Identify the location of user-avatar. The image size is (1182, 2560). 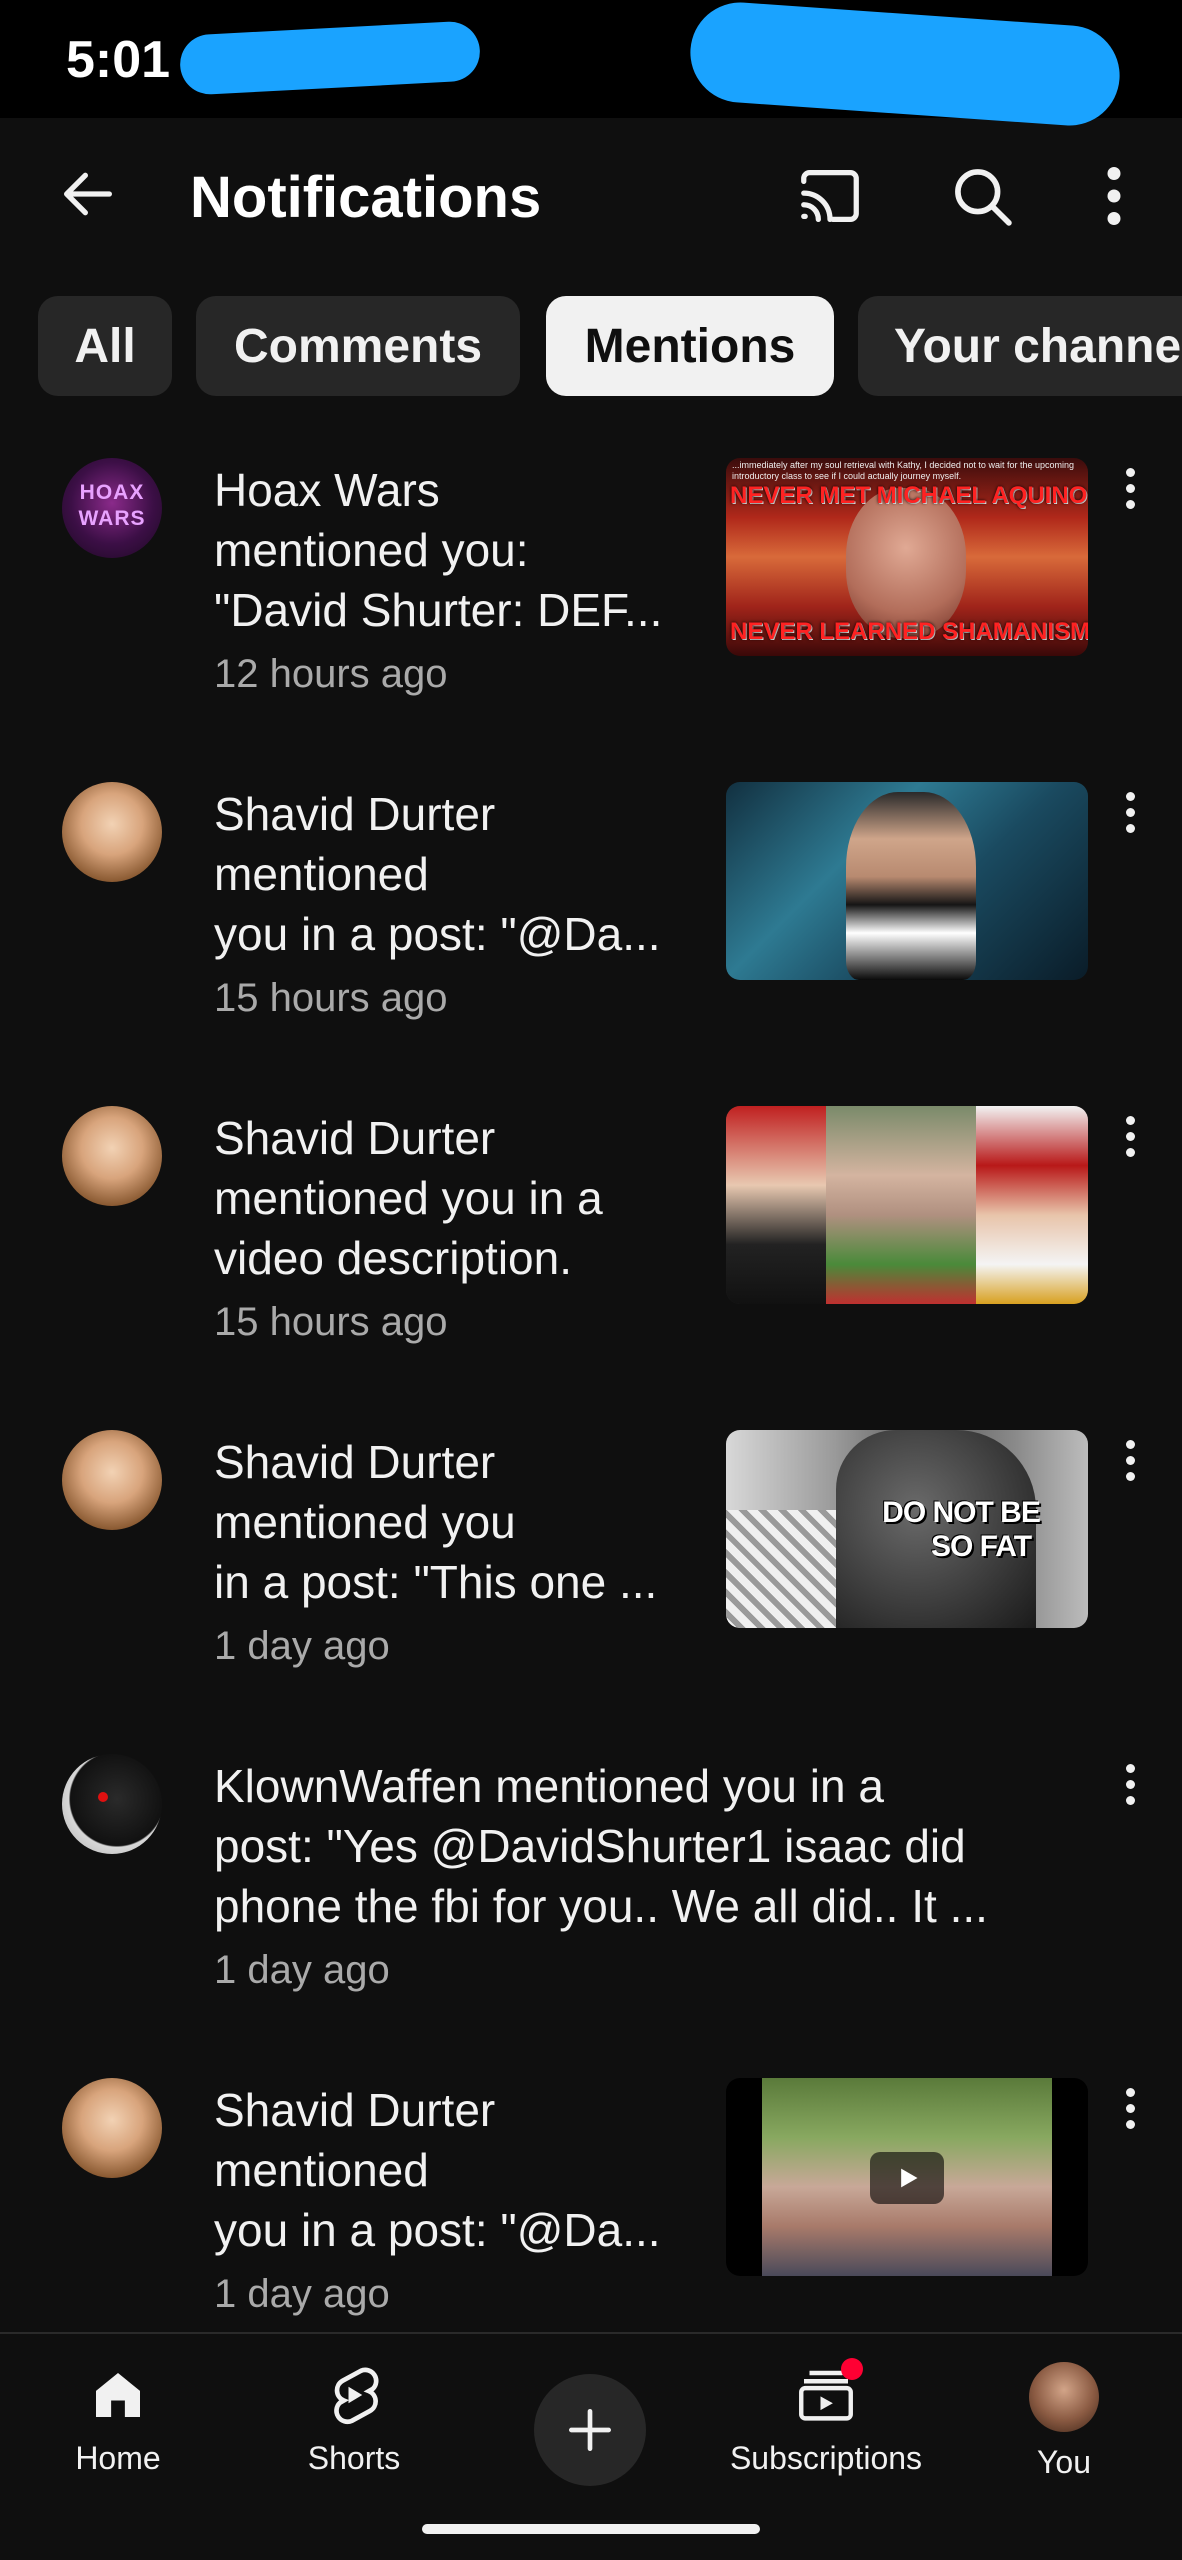
(1064, 2397).